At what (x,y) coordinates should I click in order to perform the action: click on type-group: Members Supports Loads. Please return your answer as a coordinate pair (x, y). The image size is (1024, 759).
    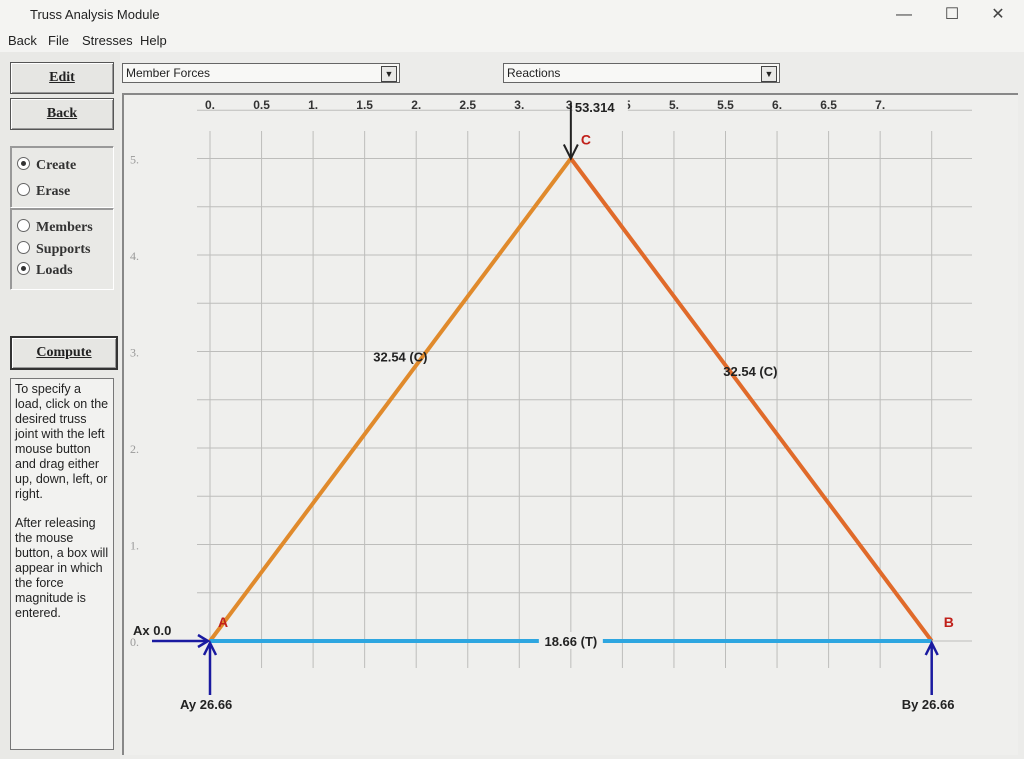
    Looking at the image, I should click on (62, 249).